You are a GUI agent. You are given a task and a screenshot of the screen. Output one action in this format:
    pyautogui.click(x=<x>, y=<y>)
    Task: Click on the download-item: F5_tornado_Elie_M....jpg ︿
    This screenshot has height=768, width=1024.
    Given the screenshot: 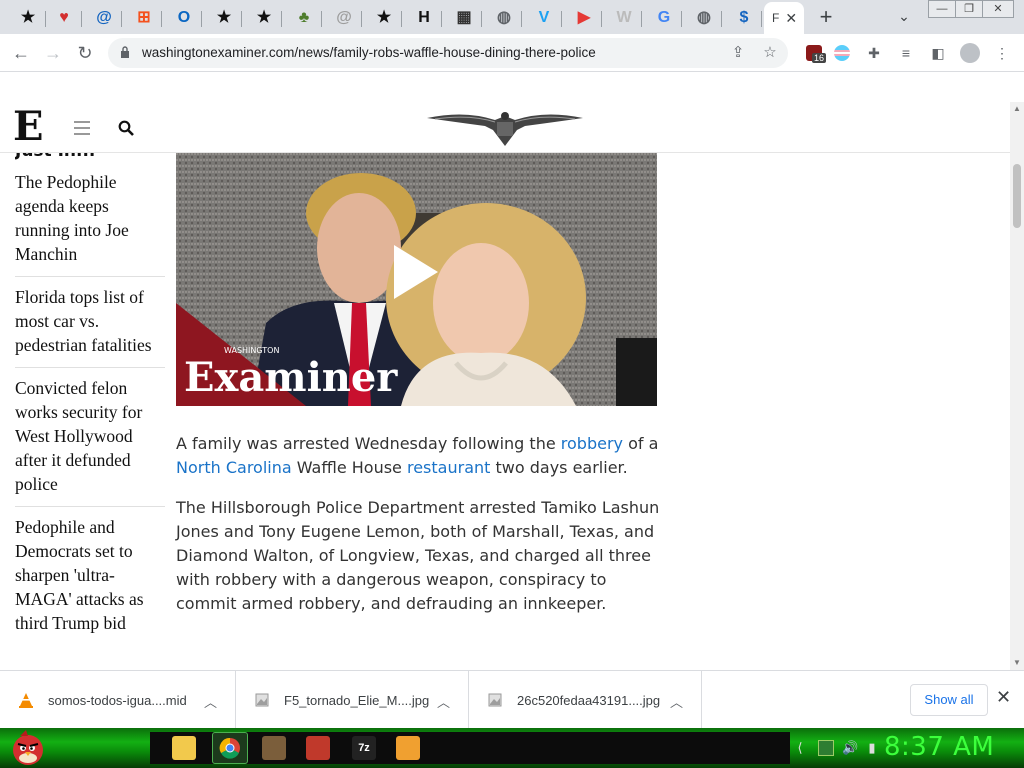 What is the action you would take?
    pyautogui.click(x=352, y=700)
    